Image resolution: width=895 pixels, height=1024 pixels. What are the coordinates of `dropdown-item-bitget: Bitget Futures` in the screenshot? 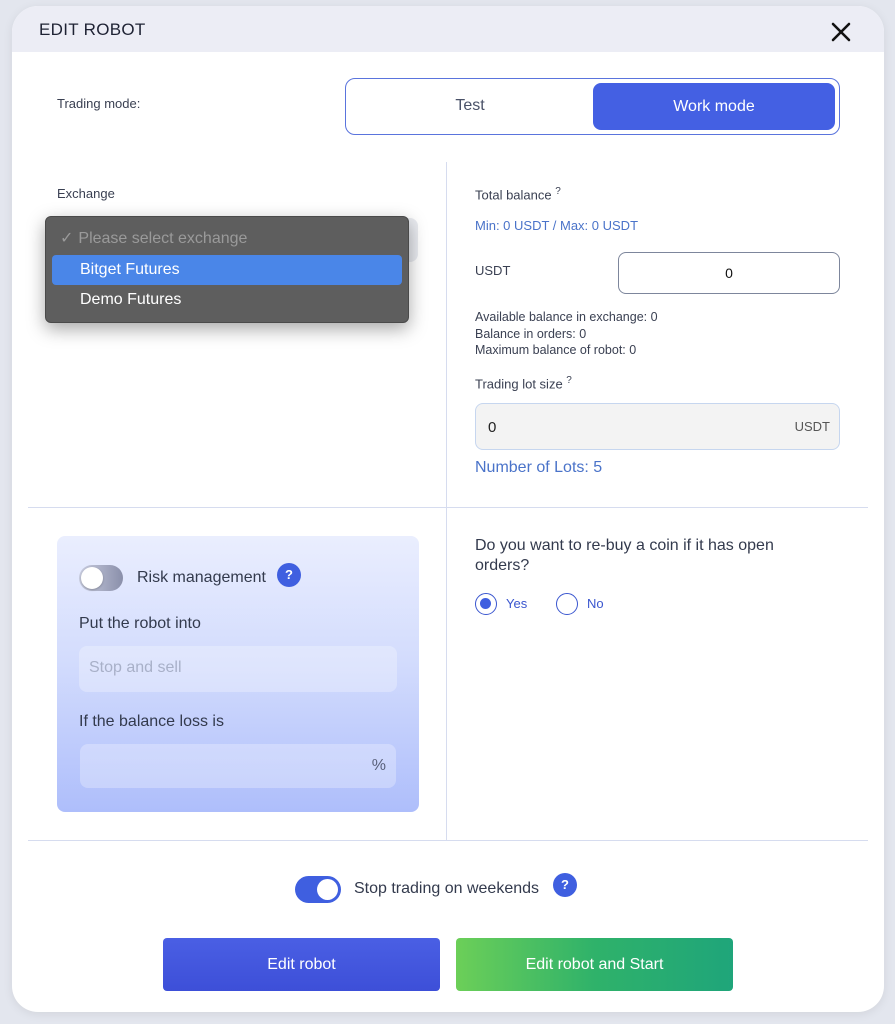 It's located at (227, 270).